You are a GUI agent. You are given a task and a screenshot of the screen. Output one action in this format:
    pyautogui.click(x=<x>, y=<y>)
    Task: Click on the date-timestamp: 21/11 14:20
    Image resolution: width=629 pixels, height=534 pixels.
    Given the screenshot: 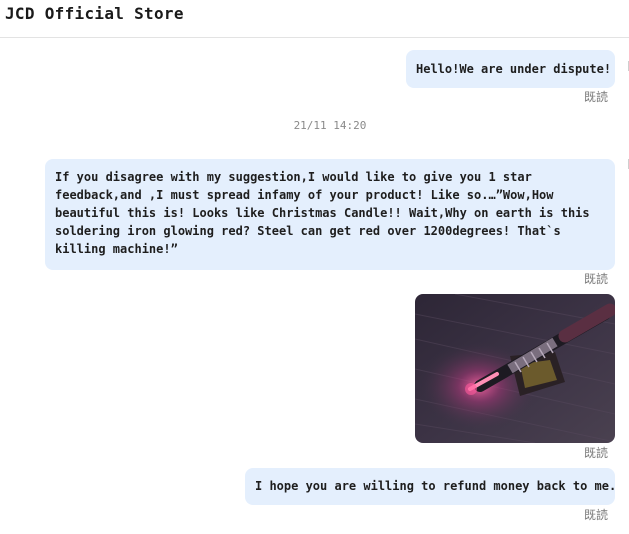 What is the action you would take?
    pyautogui.click(x=330, y=125)
    